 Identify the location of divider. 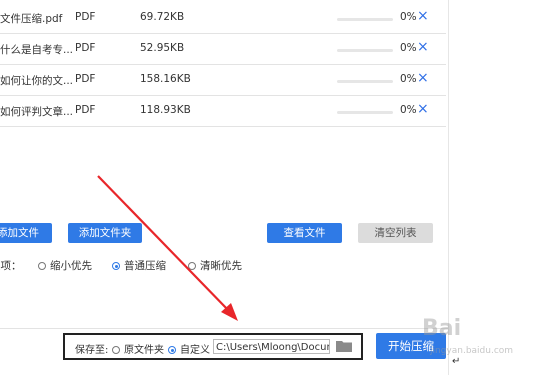
(224, 328).